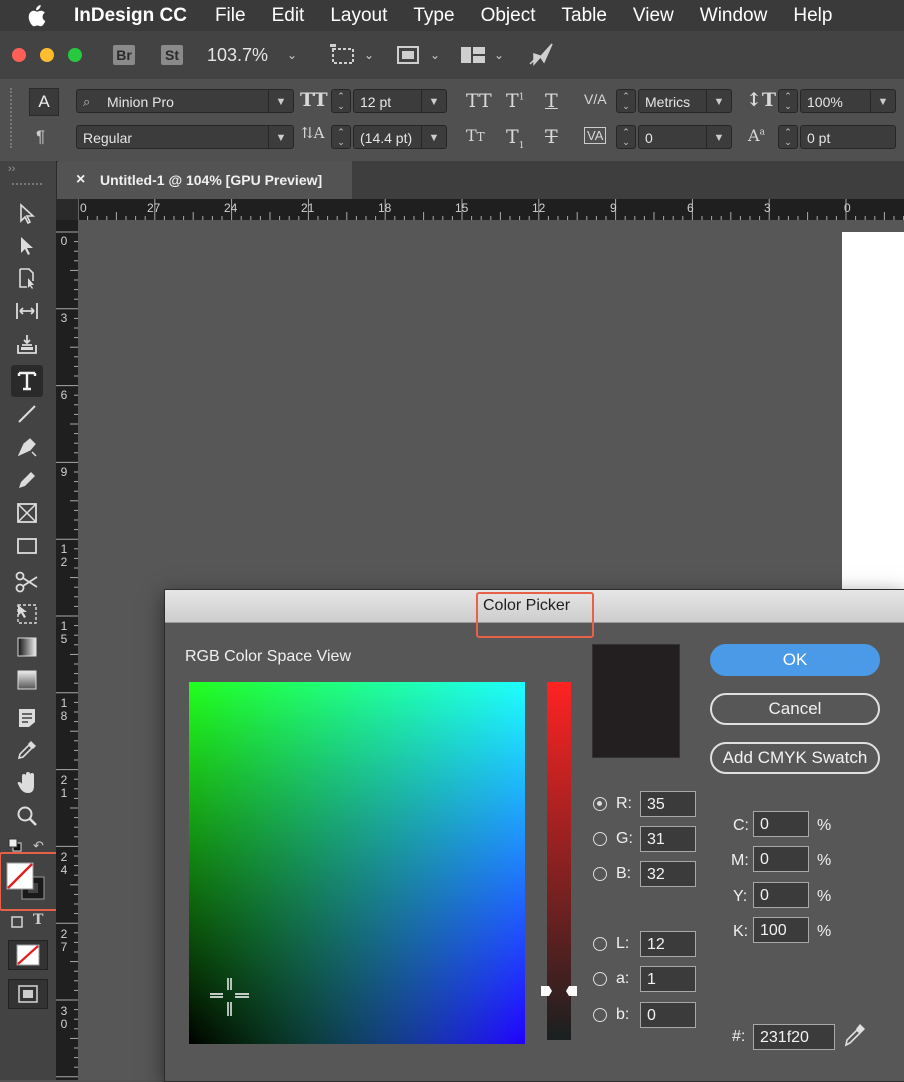  What do you see at coordinates (515, 138) in the screenshot?
I see `subscript-icon: T1` at bounding box center [515, 138].